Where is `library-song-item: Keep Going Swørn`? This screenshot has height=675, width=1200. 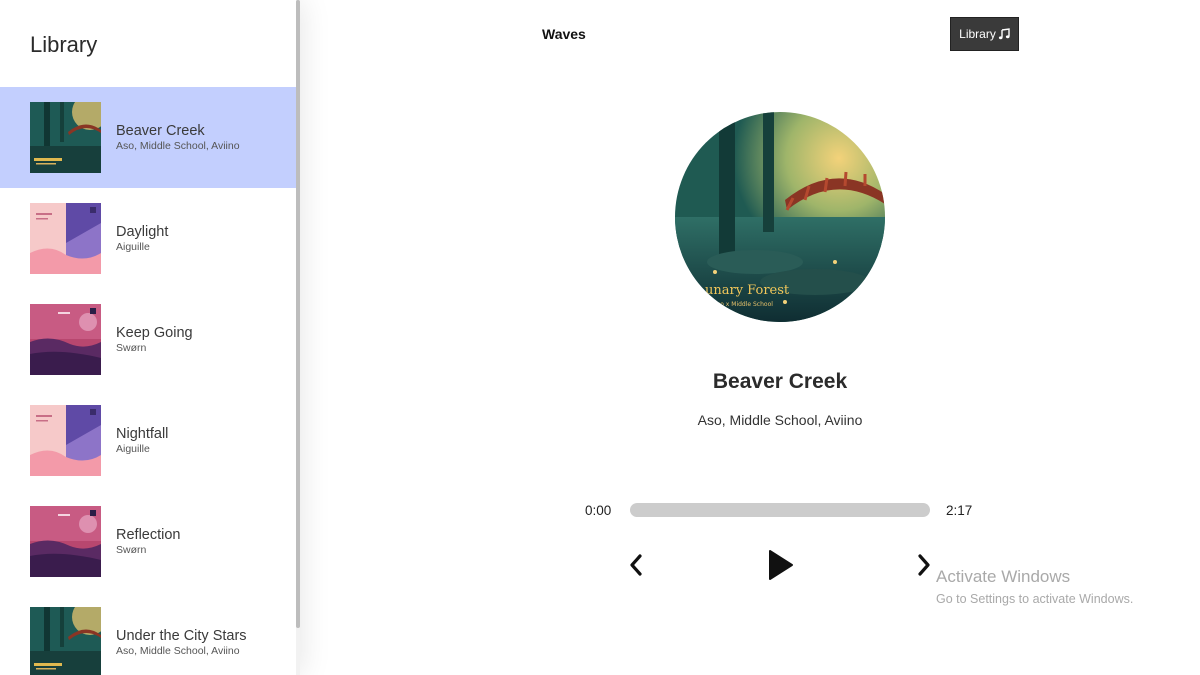
library-song-item: Keep Going Swørn is located at coordinates (148, 339).